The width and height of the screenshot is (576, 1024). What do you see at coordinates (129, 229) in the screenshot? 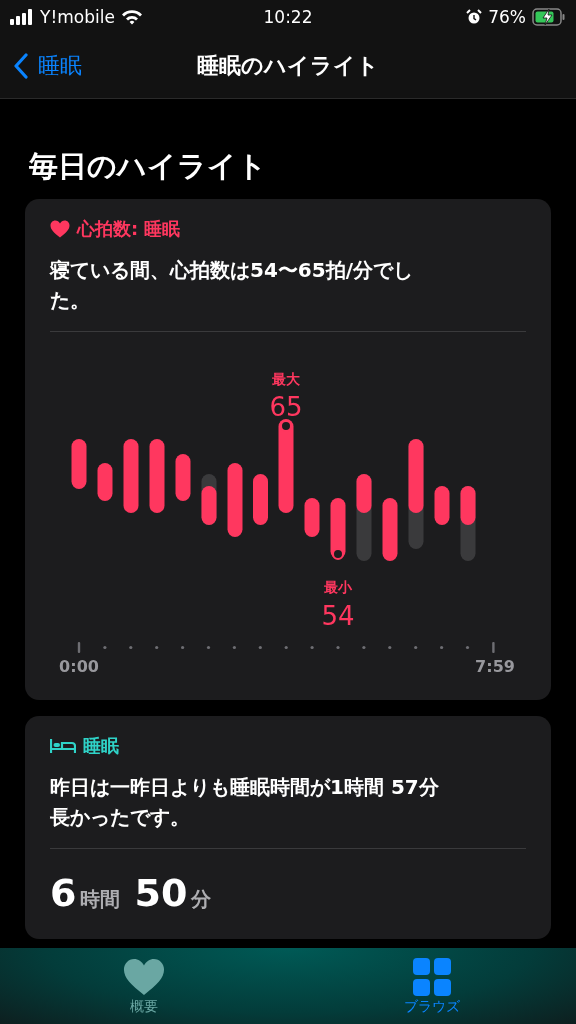
I see `card-title: 心拍数: 睡眠` at bounding box center [129, 229].